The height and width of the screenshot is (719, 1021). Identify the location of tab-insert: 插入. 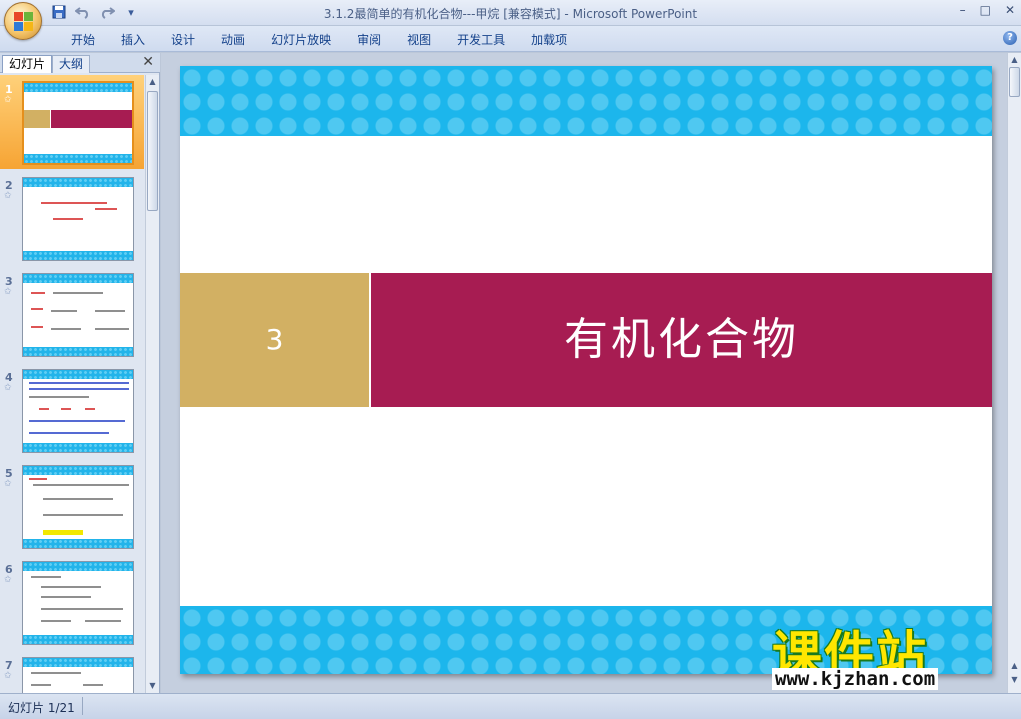
(133, 40).